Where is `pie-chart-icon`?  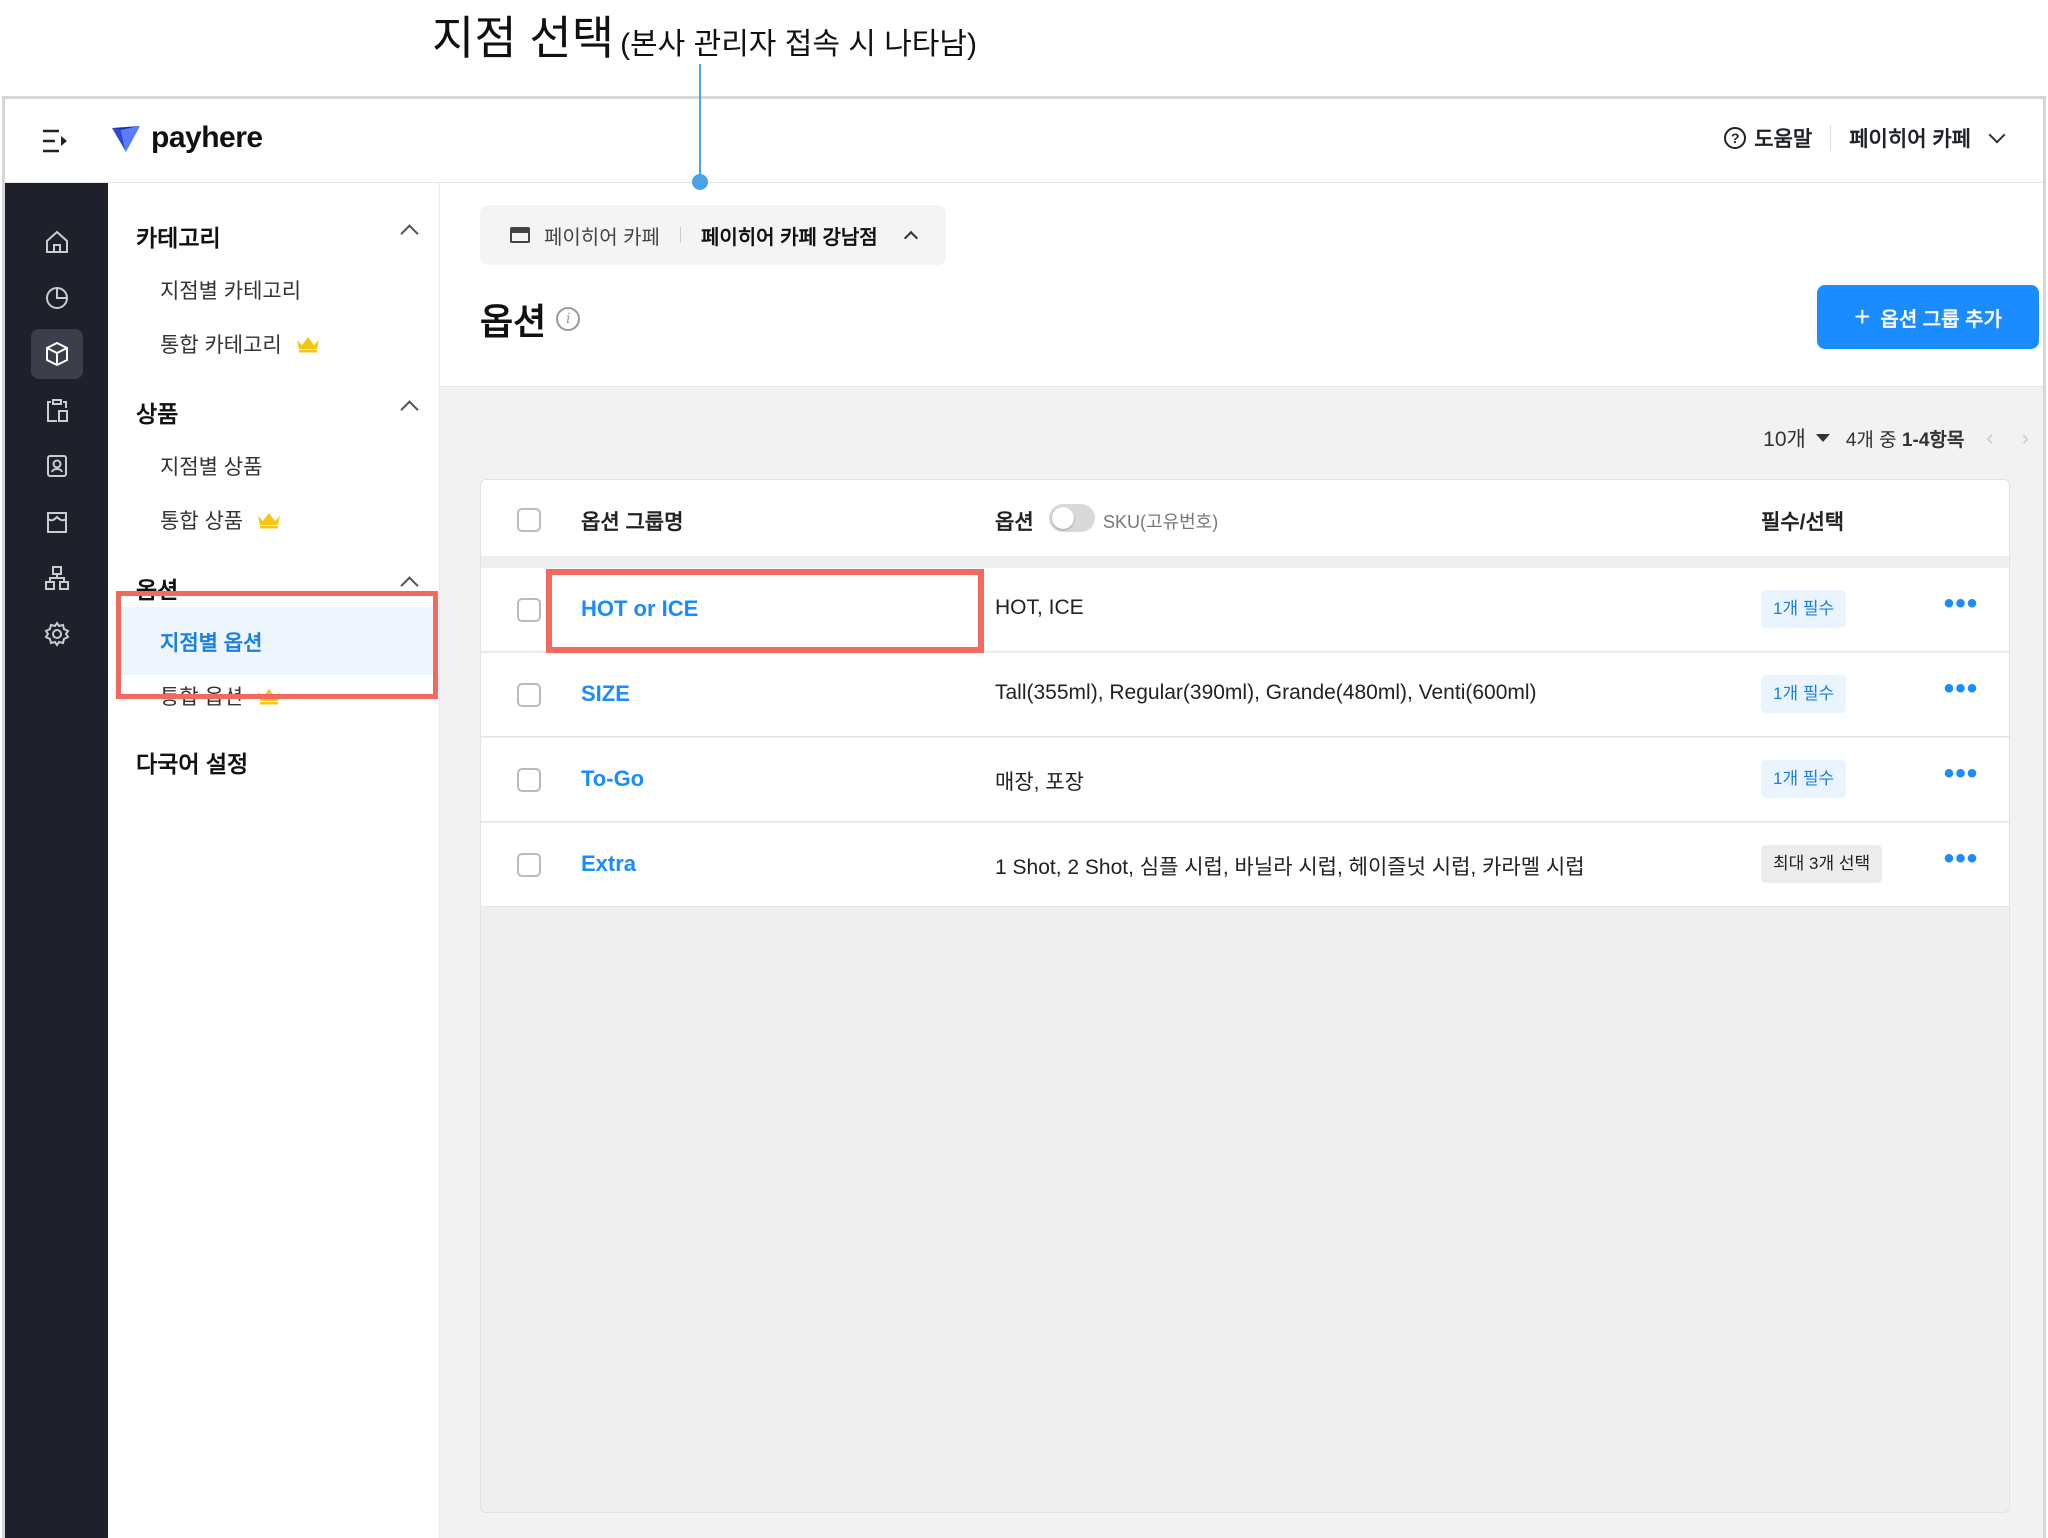
pie-chart-icon is located at coordinates (57, 298).